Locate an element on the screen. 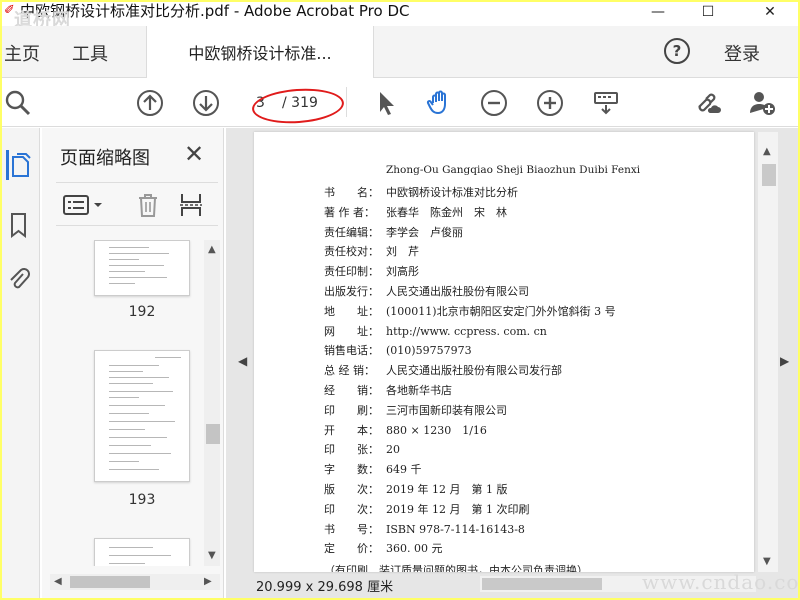  copyright-row: 版 次： 2019 年 12 月 第 1 版 is located at coordinates (415, 489).